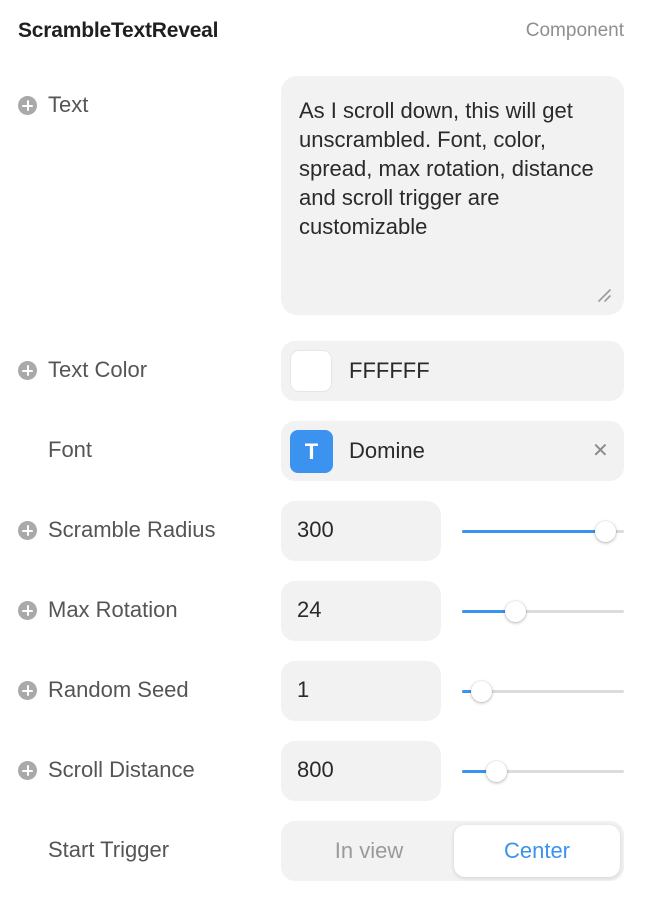 The image size is (646, 900). I want to click on max-rotation-slider, so click(543, 611).